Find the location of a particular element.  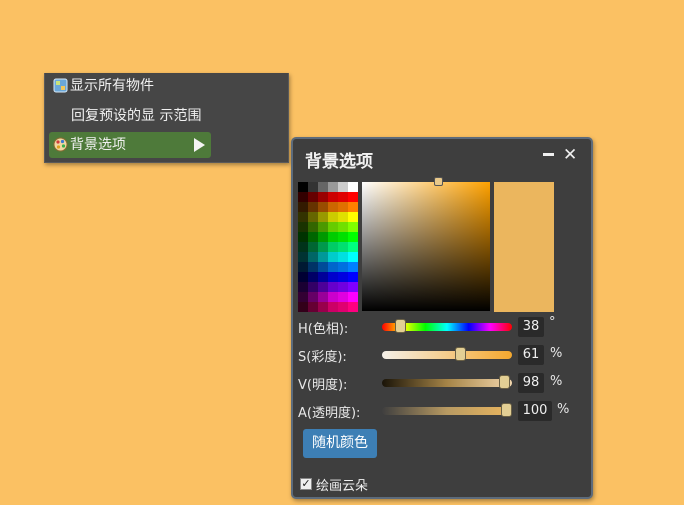

menu-item-background-options: 背景选项 is located at coordinates (130, 145).